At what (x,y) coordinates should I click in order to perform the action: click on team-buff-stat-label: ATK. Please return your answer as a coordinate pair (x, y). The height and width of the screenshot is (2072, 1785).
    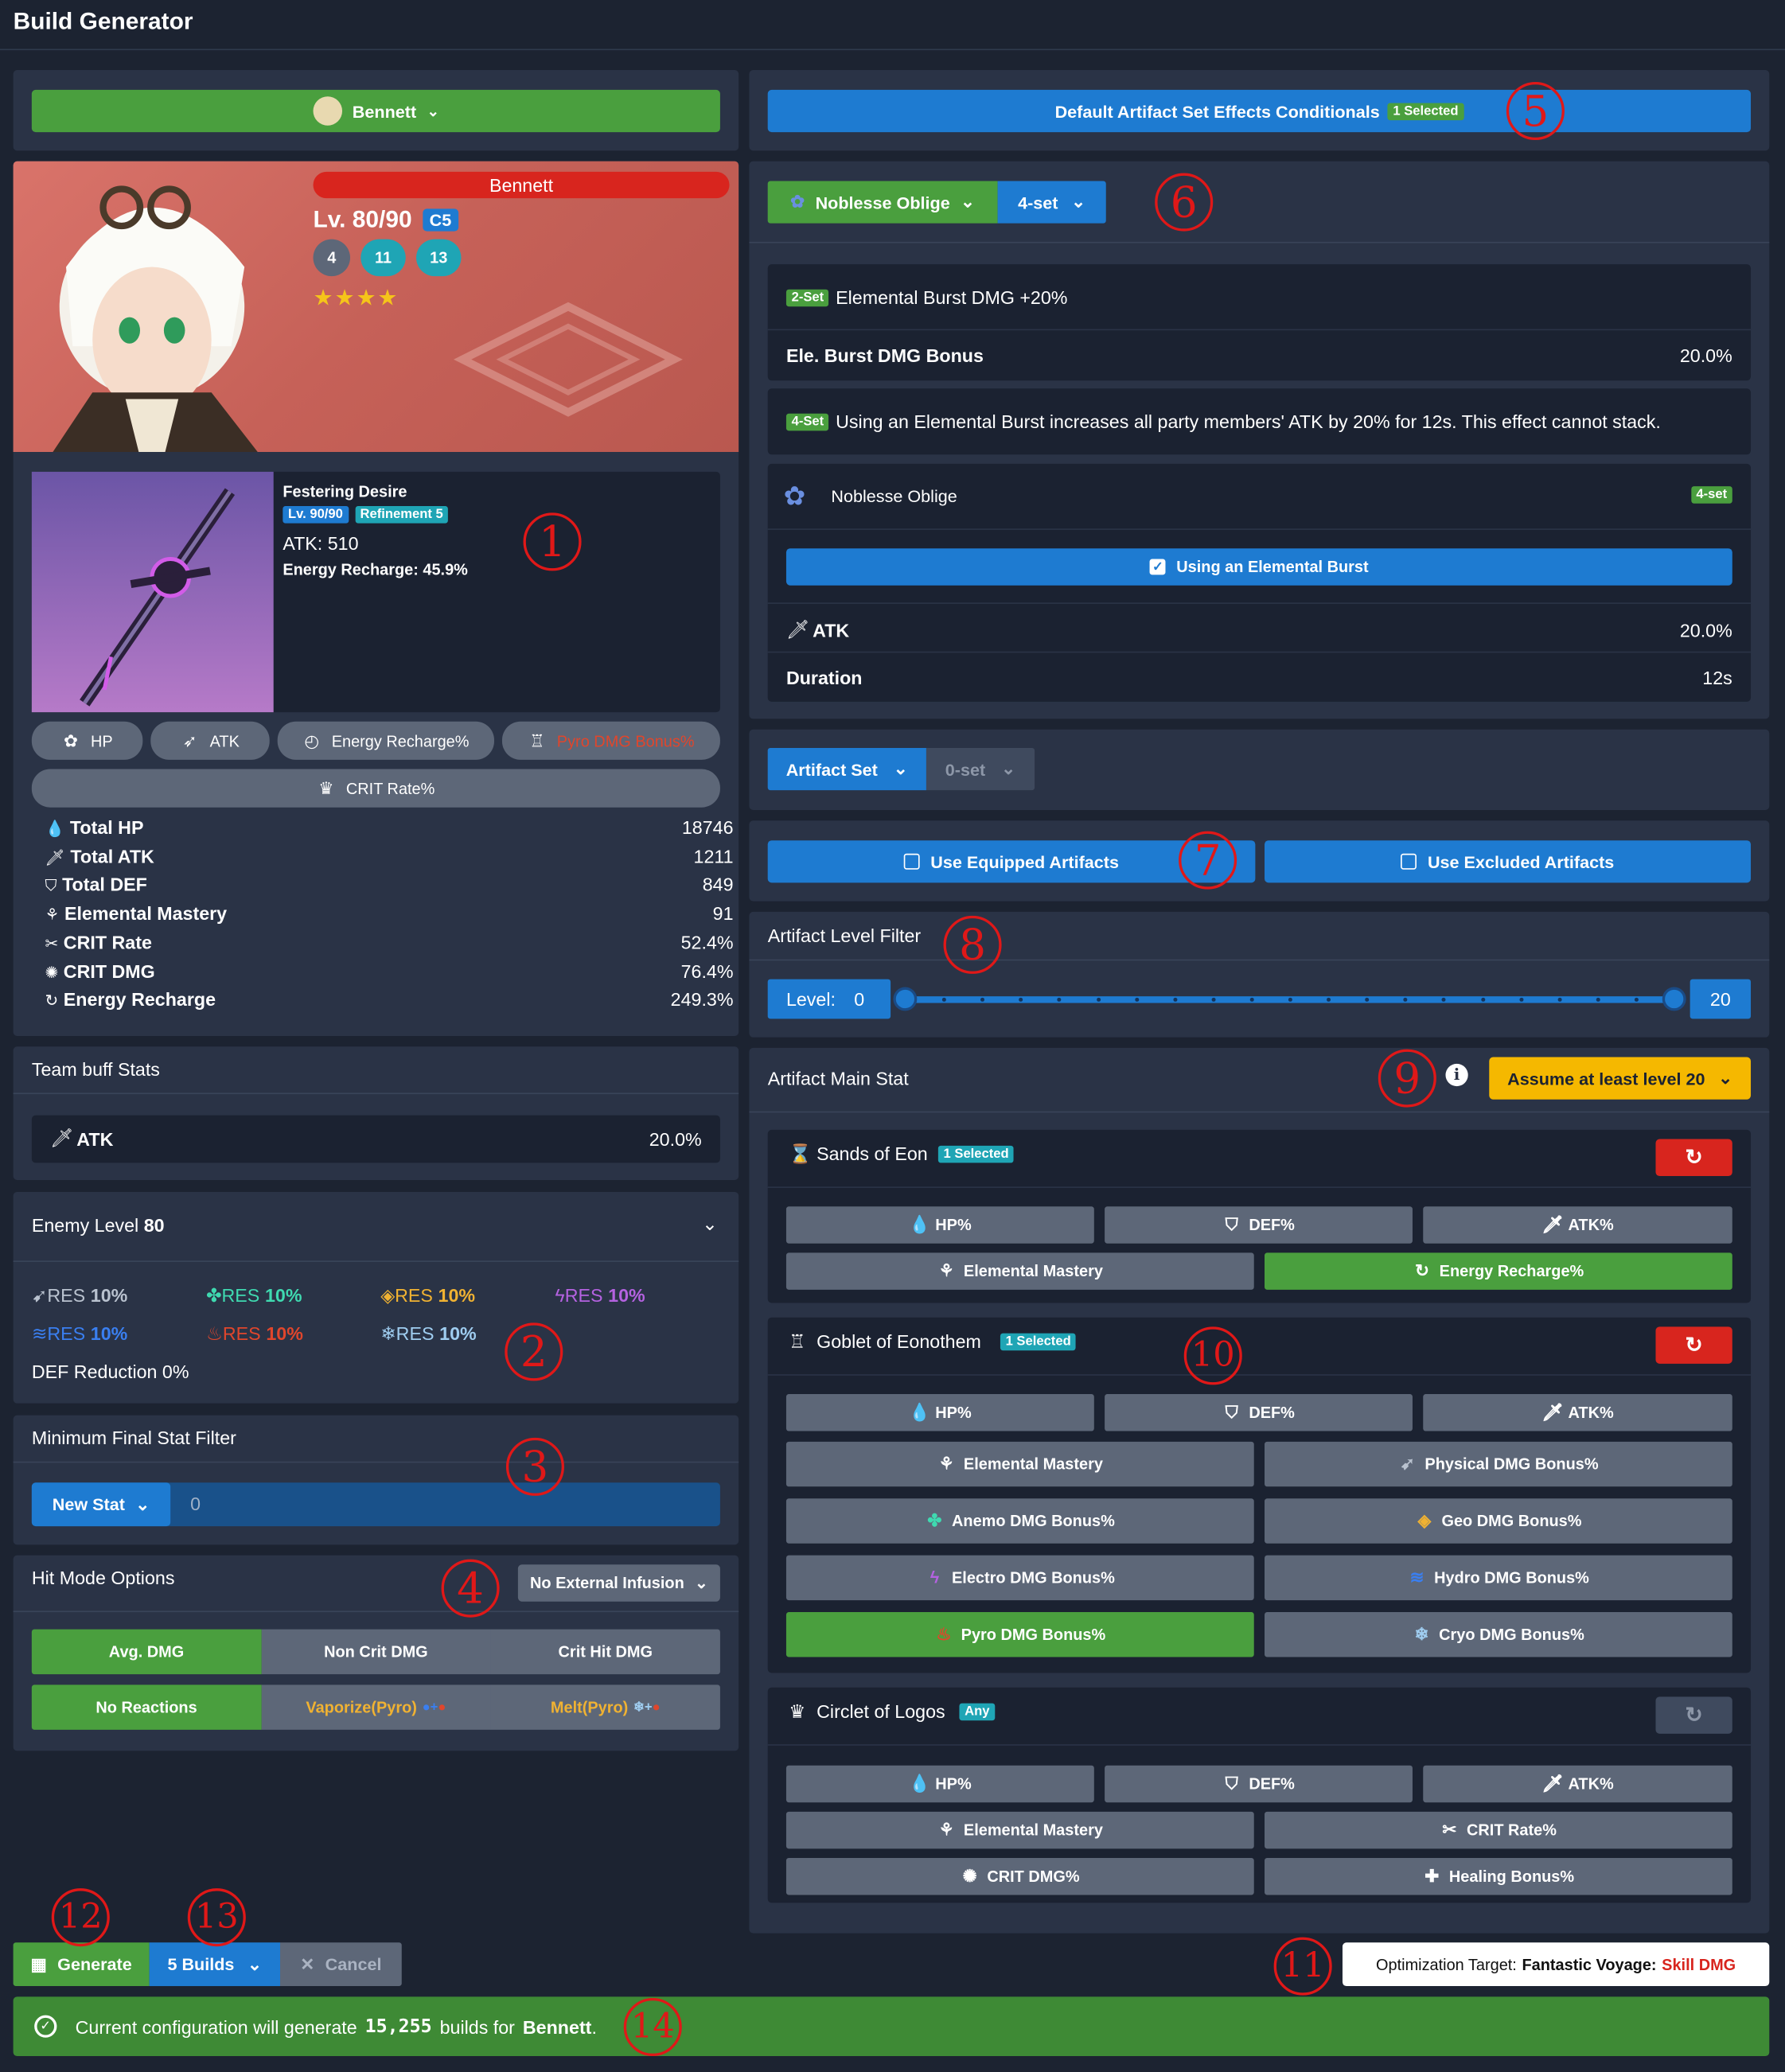
    Looking at the image, I should click on (95, 1139).